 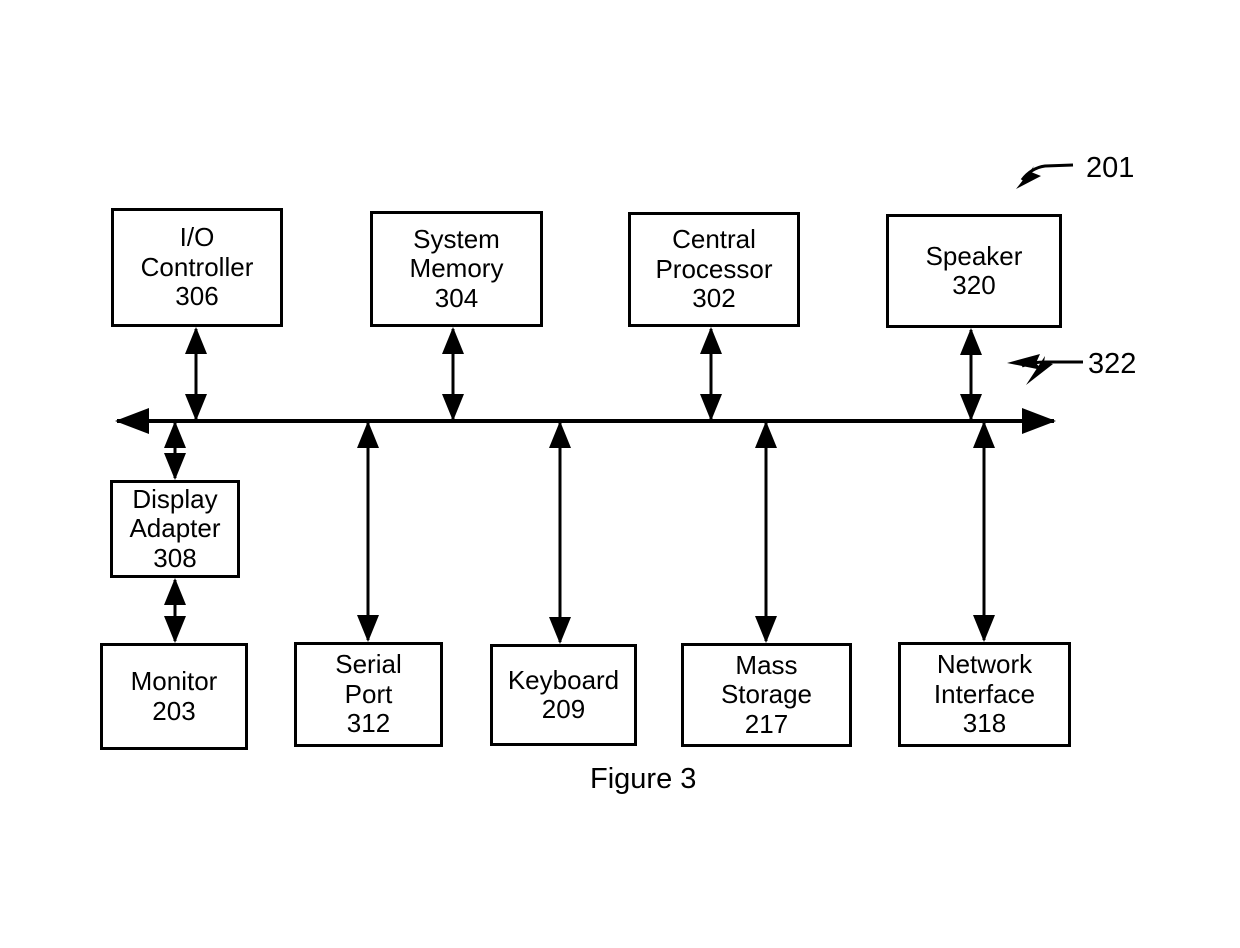 I want to click on node-network-interface-label: Network Interface, so click(x=984, y=679).